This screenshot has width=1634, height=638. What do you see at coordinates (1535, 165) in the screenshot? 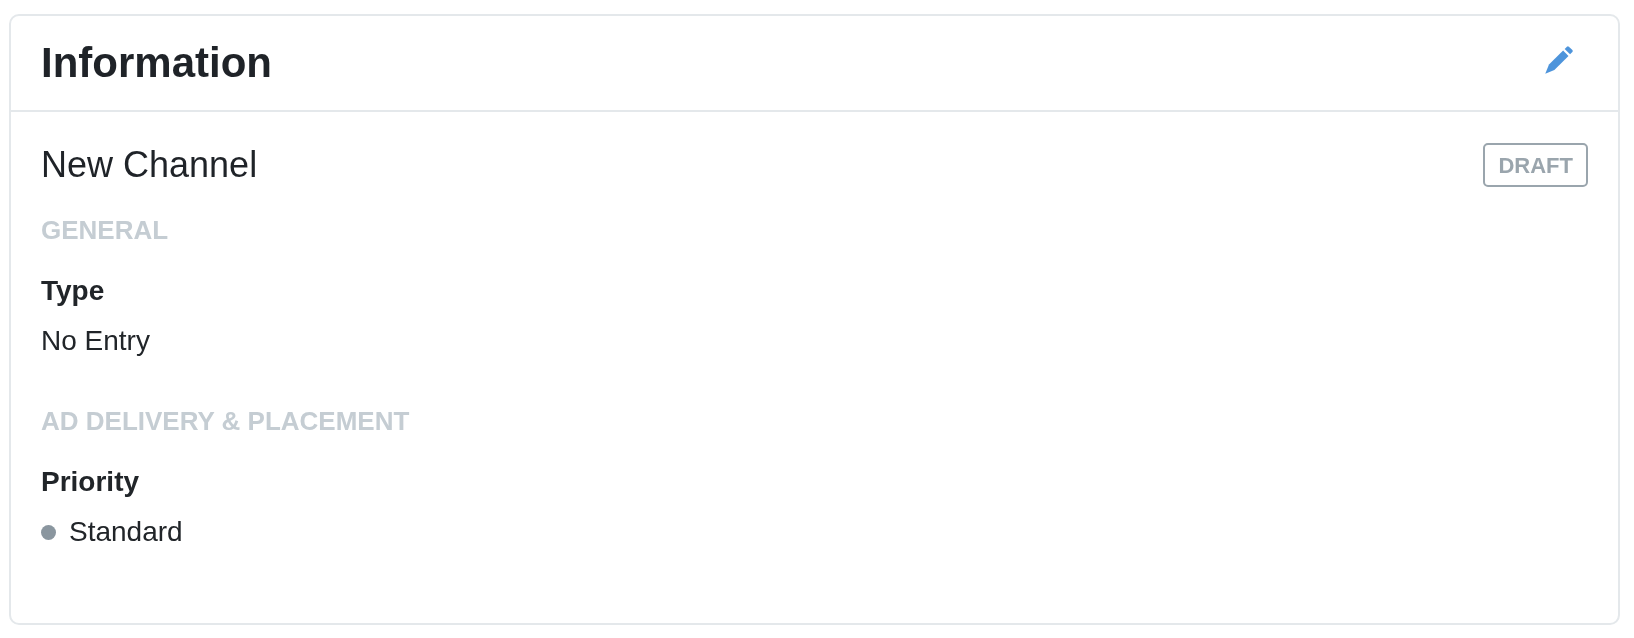
I see `status-badge: DRAFT` at bounding box center [1535, 165].